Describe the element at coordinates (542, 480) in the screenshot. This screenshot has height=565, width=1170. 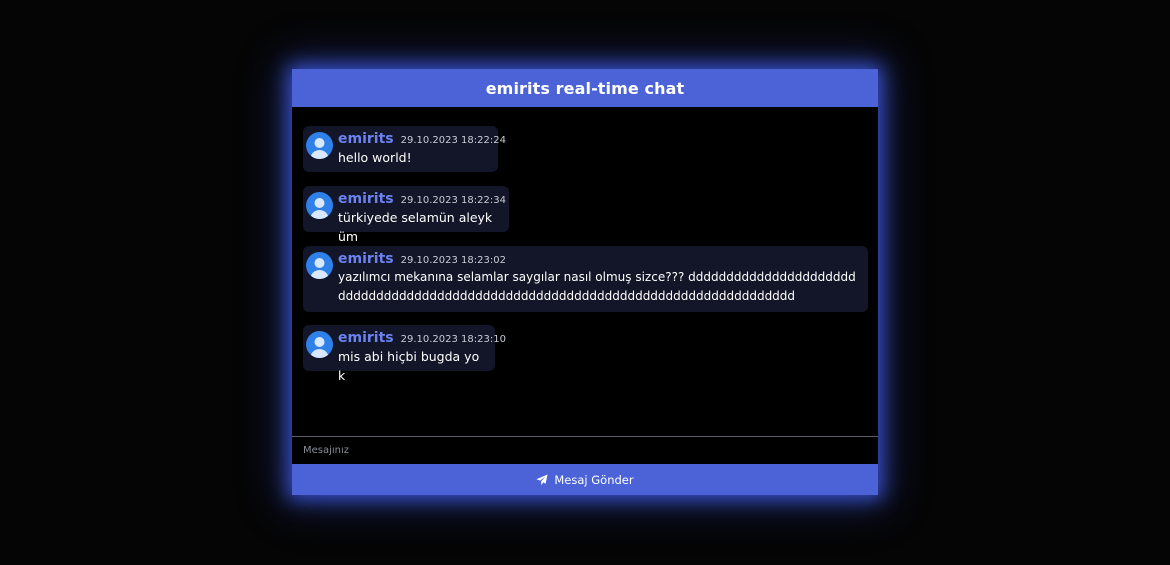
I see `paper-plane-icon` at that location.